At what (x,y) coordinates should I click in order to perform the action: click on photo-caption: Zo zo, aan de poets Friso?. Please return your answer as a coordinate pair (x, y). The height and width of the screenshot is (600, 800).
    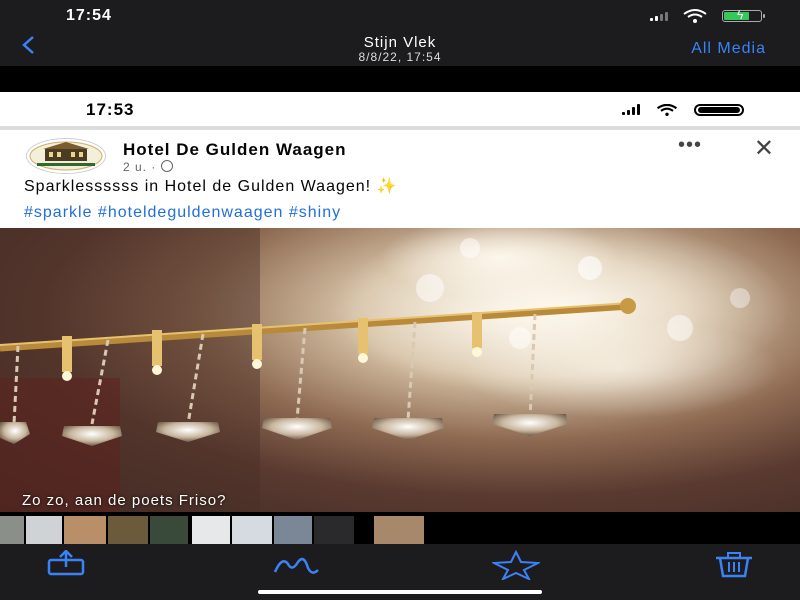
    Looking at the image, I should click on (124, 500).